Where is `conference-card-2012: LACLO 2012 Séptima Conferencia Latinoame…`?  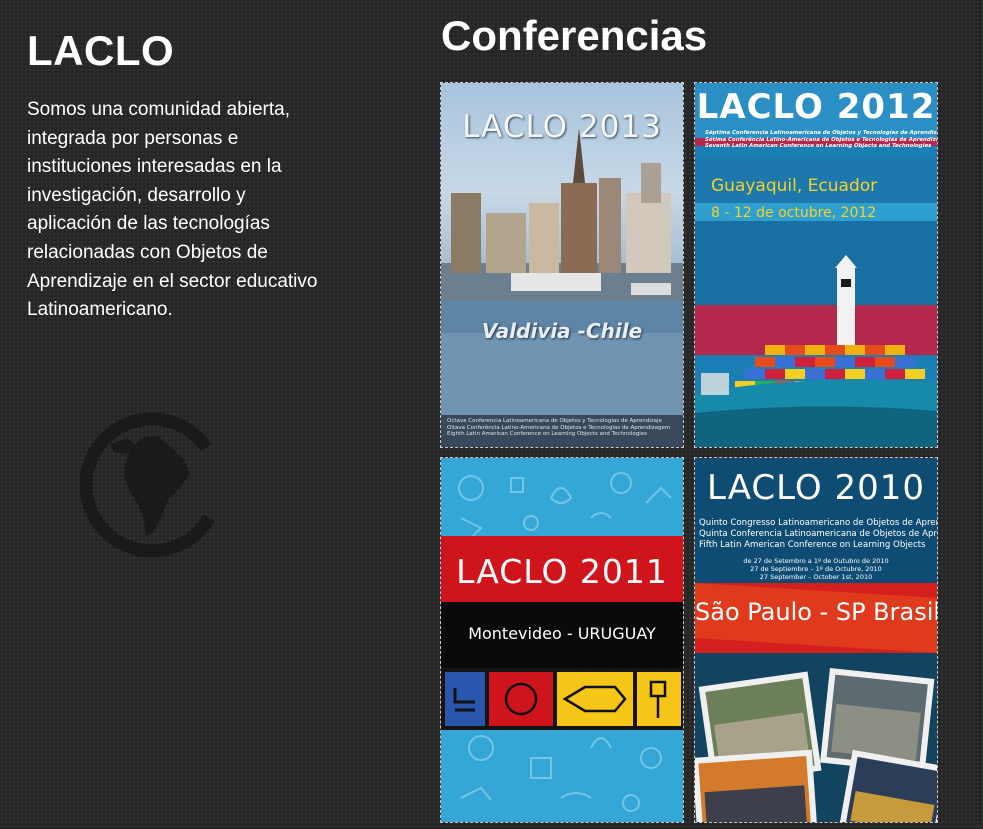 conference-card-2012: LACLO 2012 Séptima Conferencia Latinoame… is located at coordinates (816, 265).